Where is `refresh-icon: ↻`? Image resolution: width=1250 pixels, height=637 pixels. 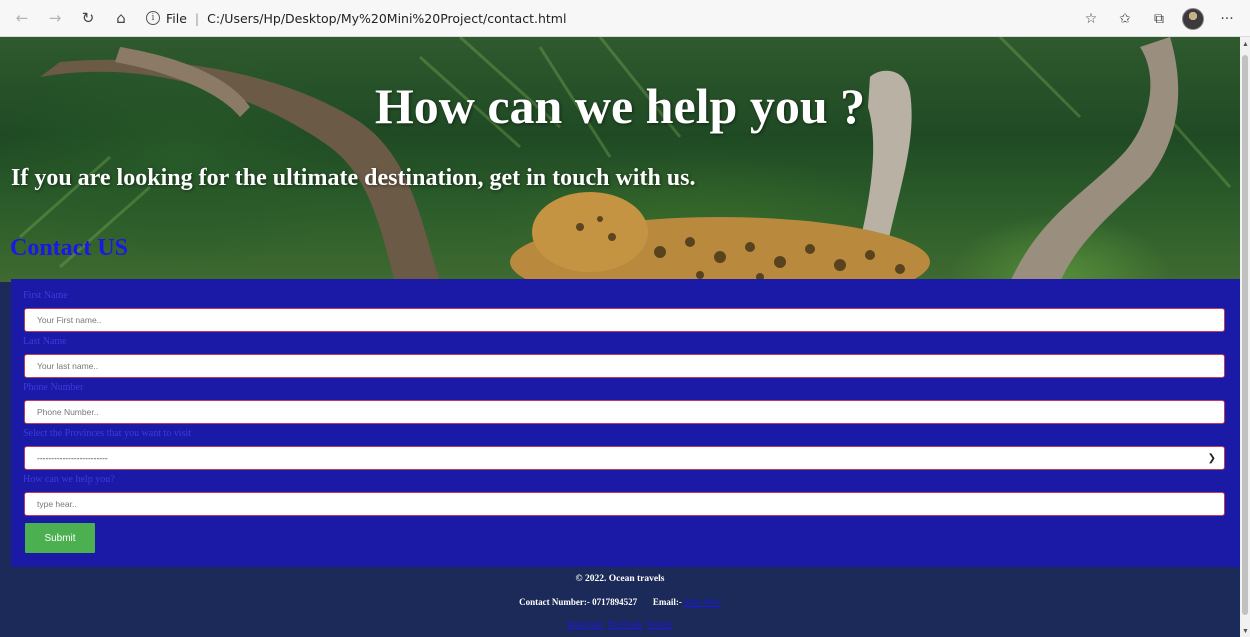 refresh-icon: ↻ is located at coordinates (88, 18).